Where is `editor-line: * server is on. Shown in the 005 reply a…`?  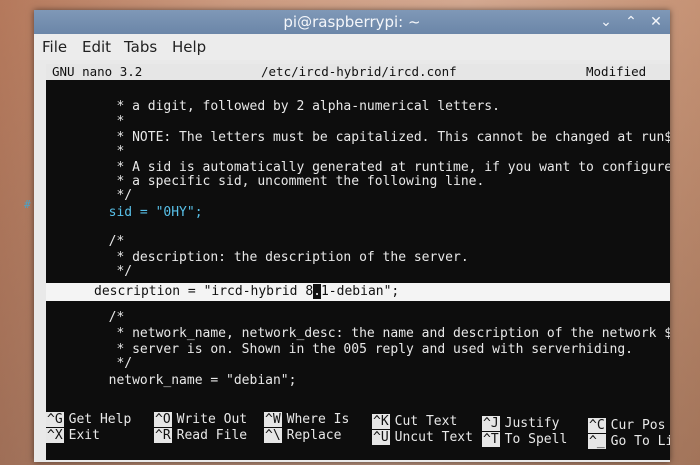
editor-line: * server is on. Shown in the 005 reply a… is located at coordinates (339, 349).